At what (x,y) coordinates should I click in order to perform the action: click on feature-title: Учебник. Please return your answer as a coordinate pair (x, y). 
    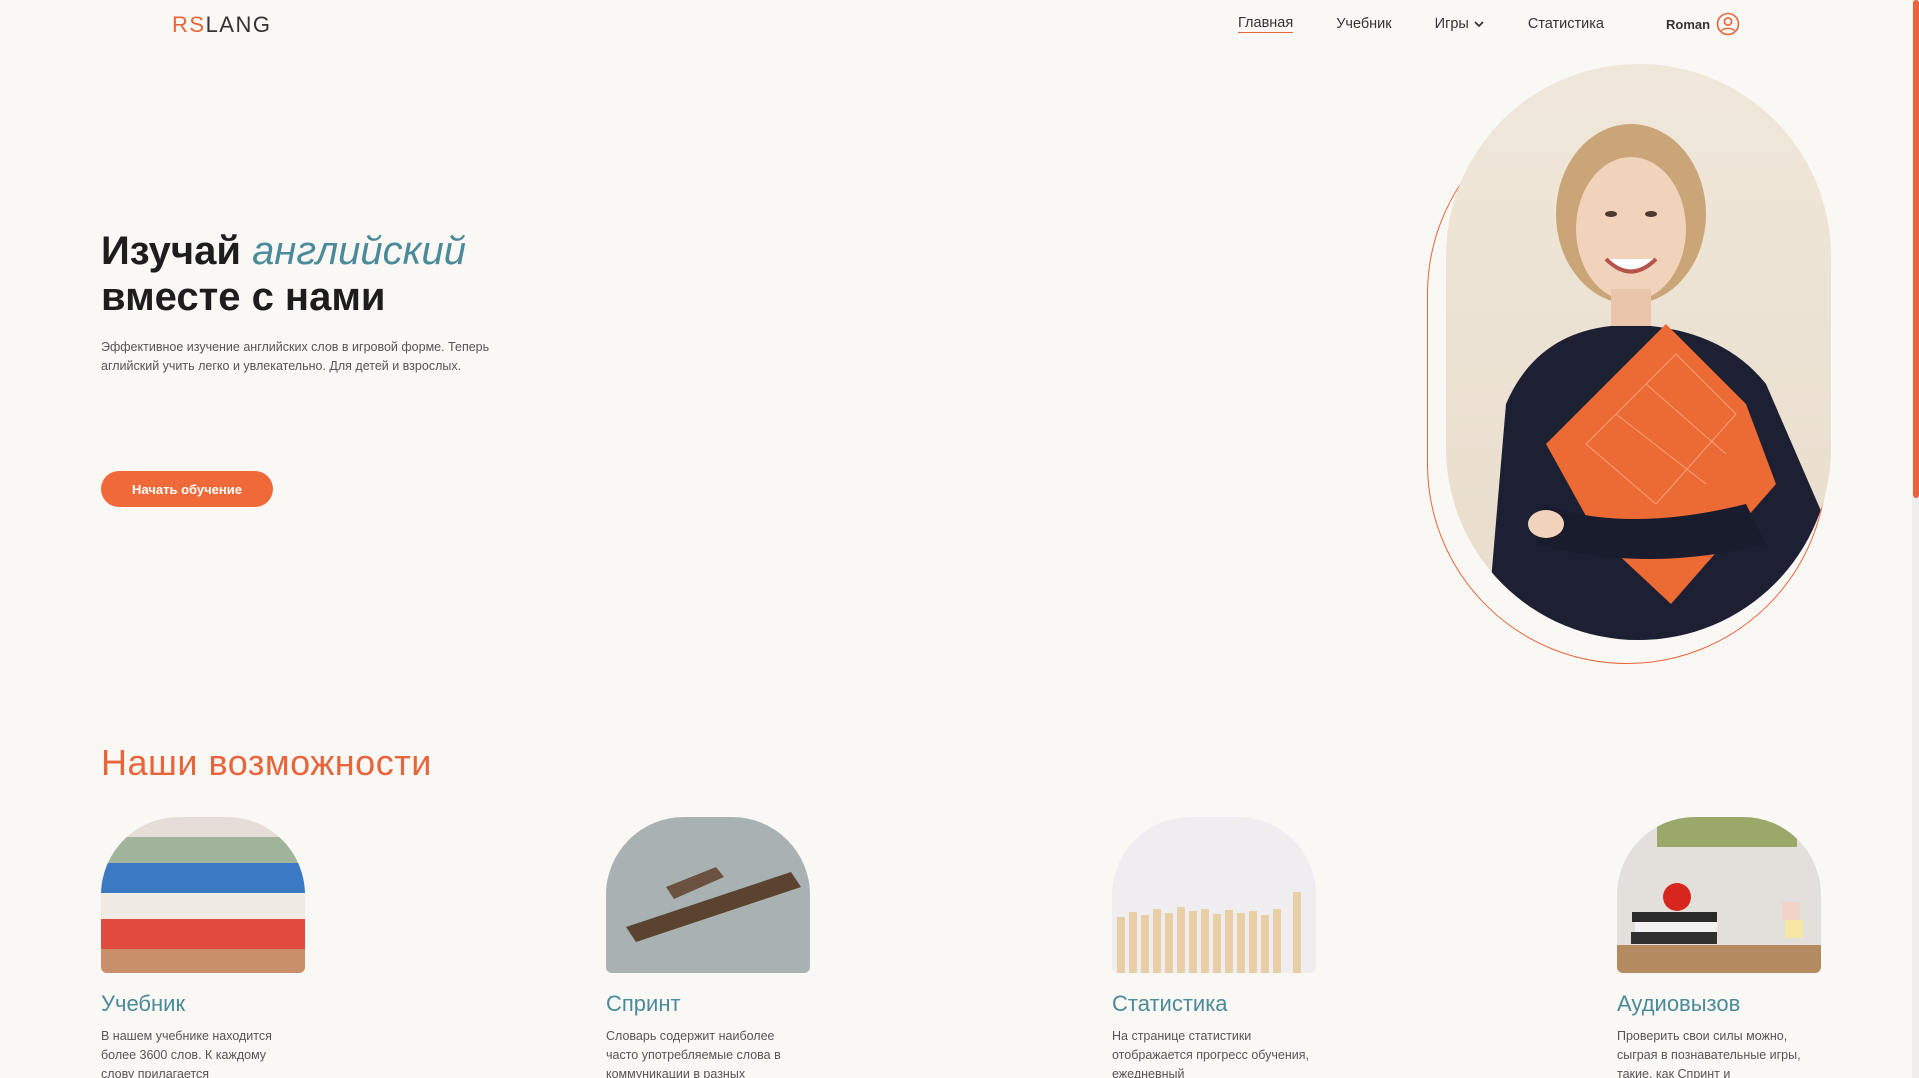
    Looking at the image, I should click on (143, 1003).